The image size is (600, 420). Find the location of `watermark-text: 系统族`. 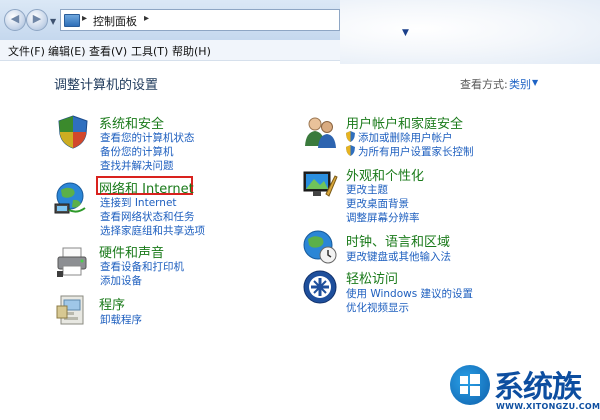

watermark-text: 系统族 is located at coordinates (538, 387).